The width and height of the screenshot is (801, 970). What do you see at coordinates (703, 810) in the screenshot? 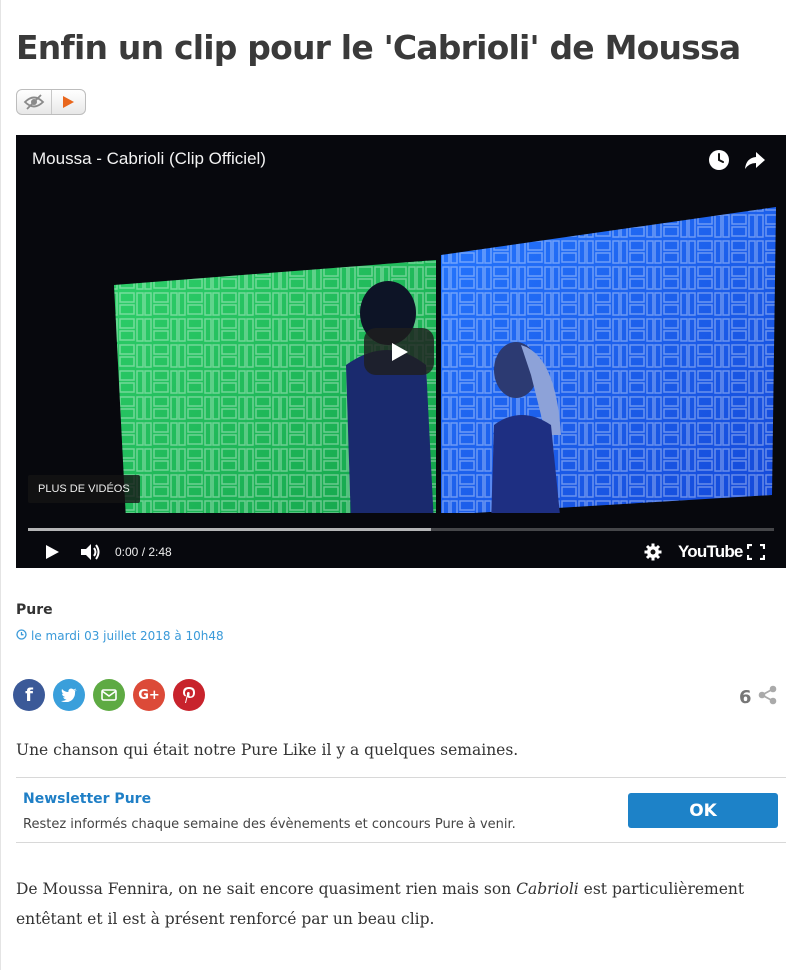
I see `newsletter-ok-button: OK` at bounding box center [703, 810].